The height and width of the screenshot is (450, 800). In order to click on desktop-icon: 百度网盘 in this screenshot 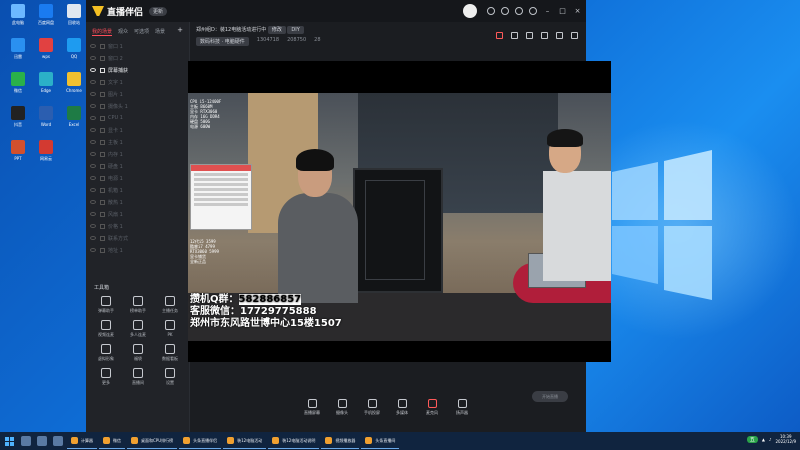, I will do `click(46, 20)`.